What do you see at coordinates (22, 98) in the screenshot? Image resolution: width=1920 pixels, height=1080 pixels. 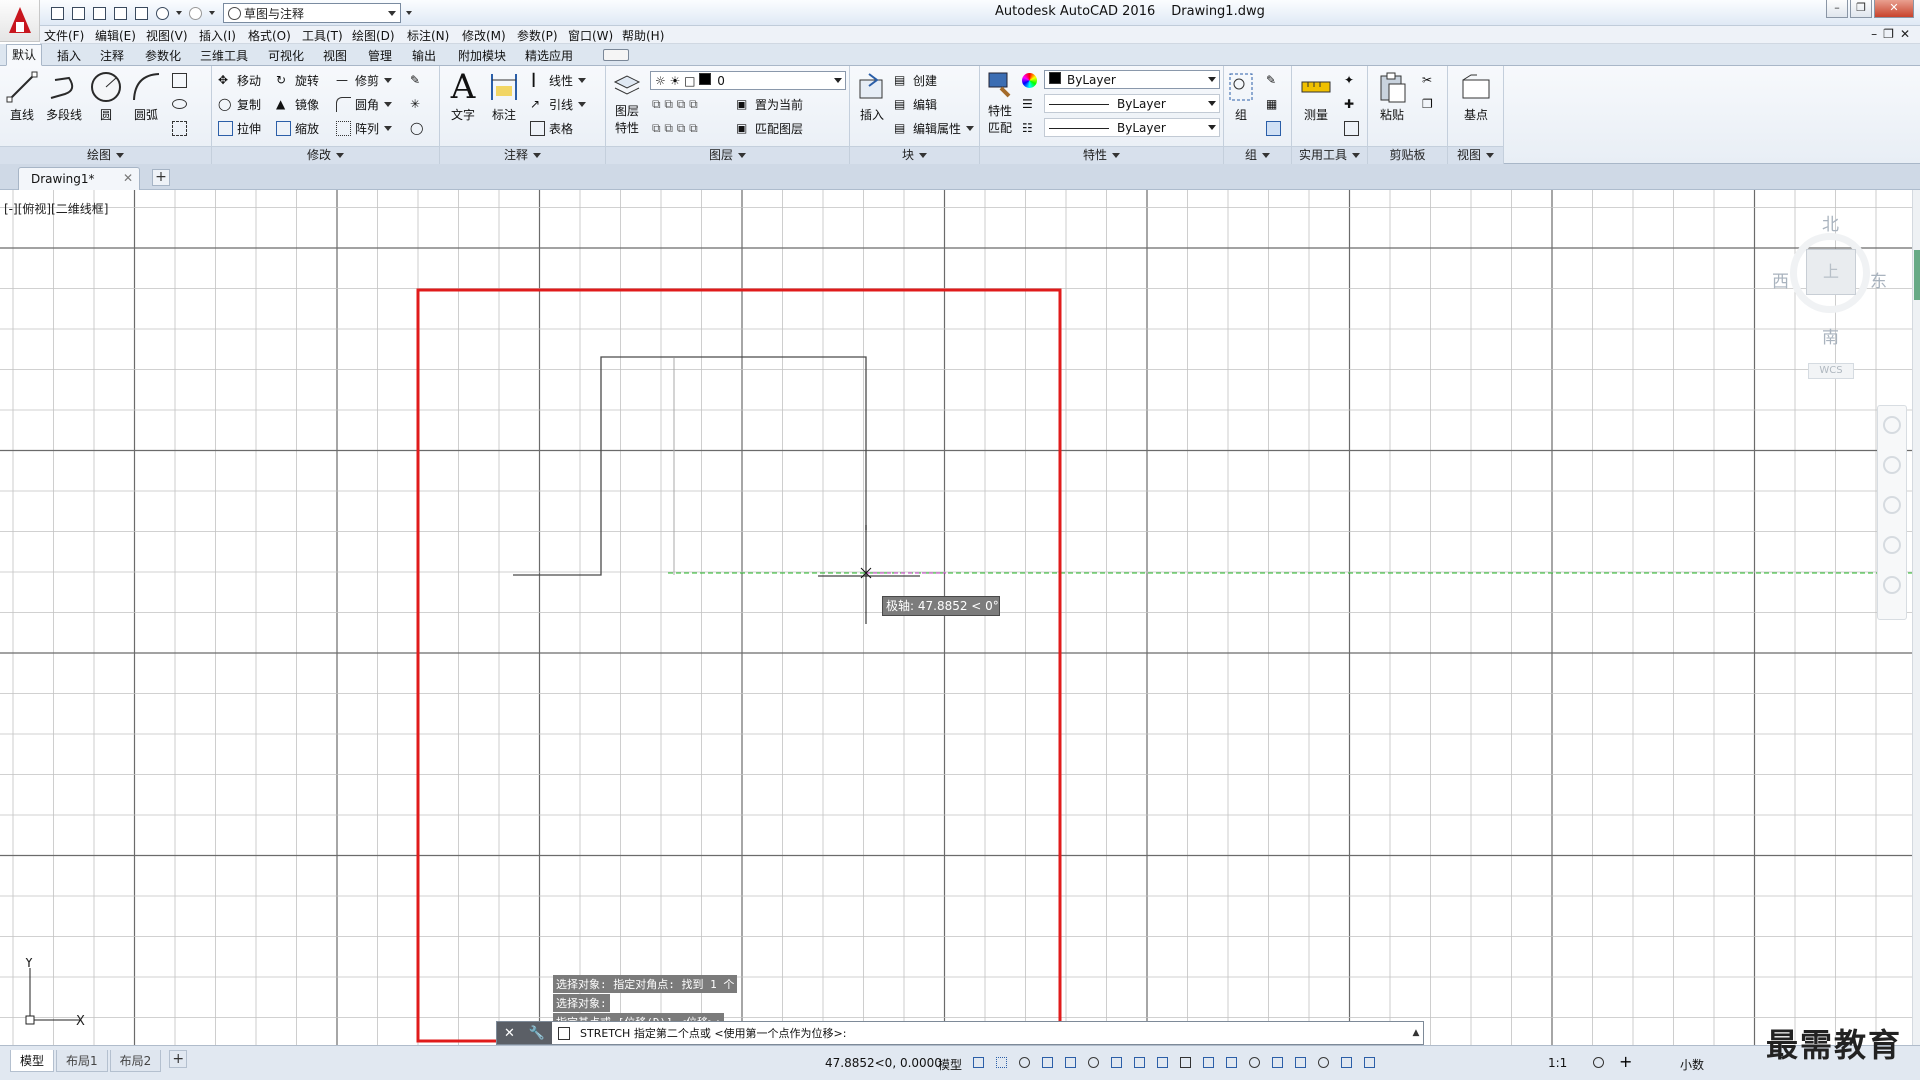 I see `line-button: 直线` at bounding box center [22, 98].